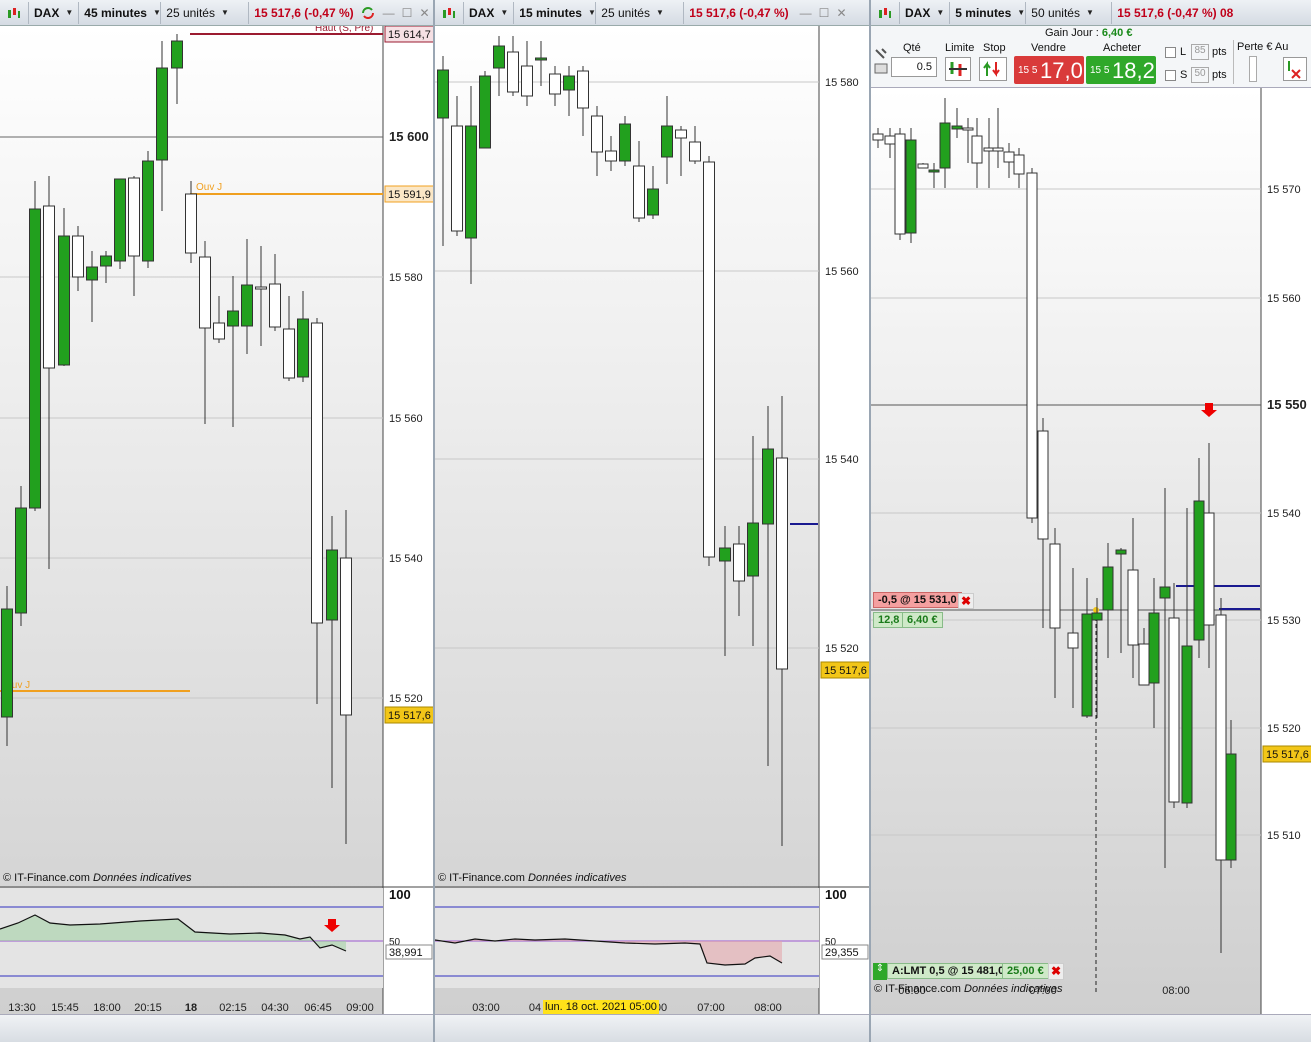 This screenshot has width=1311, height=1042. I want to click on disclaimer-label: Données indicatives, so click(1013, 989).